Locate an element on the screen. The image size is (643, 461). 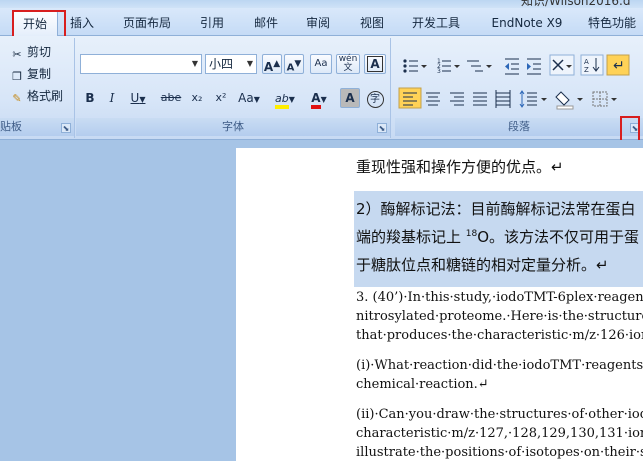
decrease-indent-icon is located at coordinates (512, 66).